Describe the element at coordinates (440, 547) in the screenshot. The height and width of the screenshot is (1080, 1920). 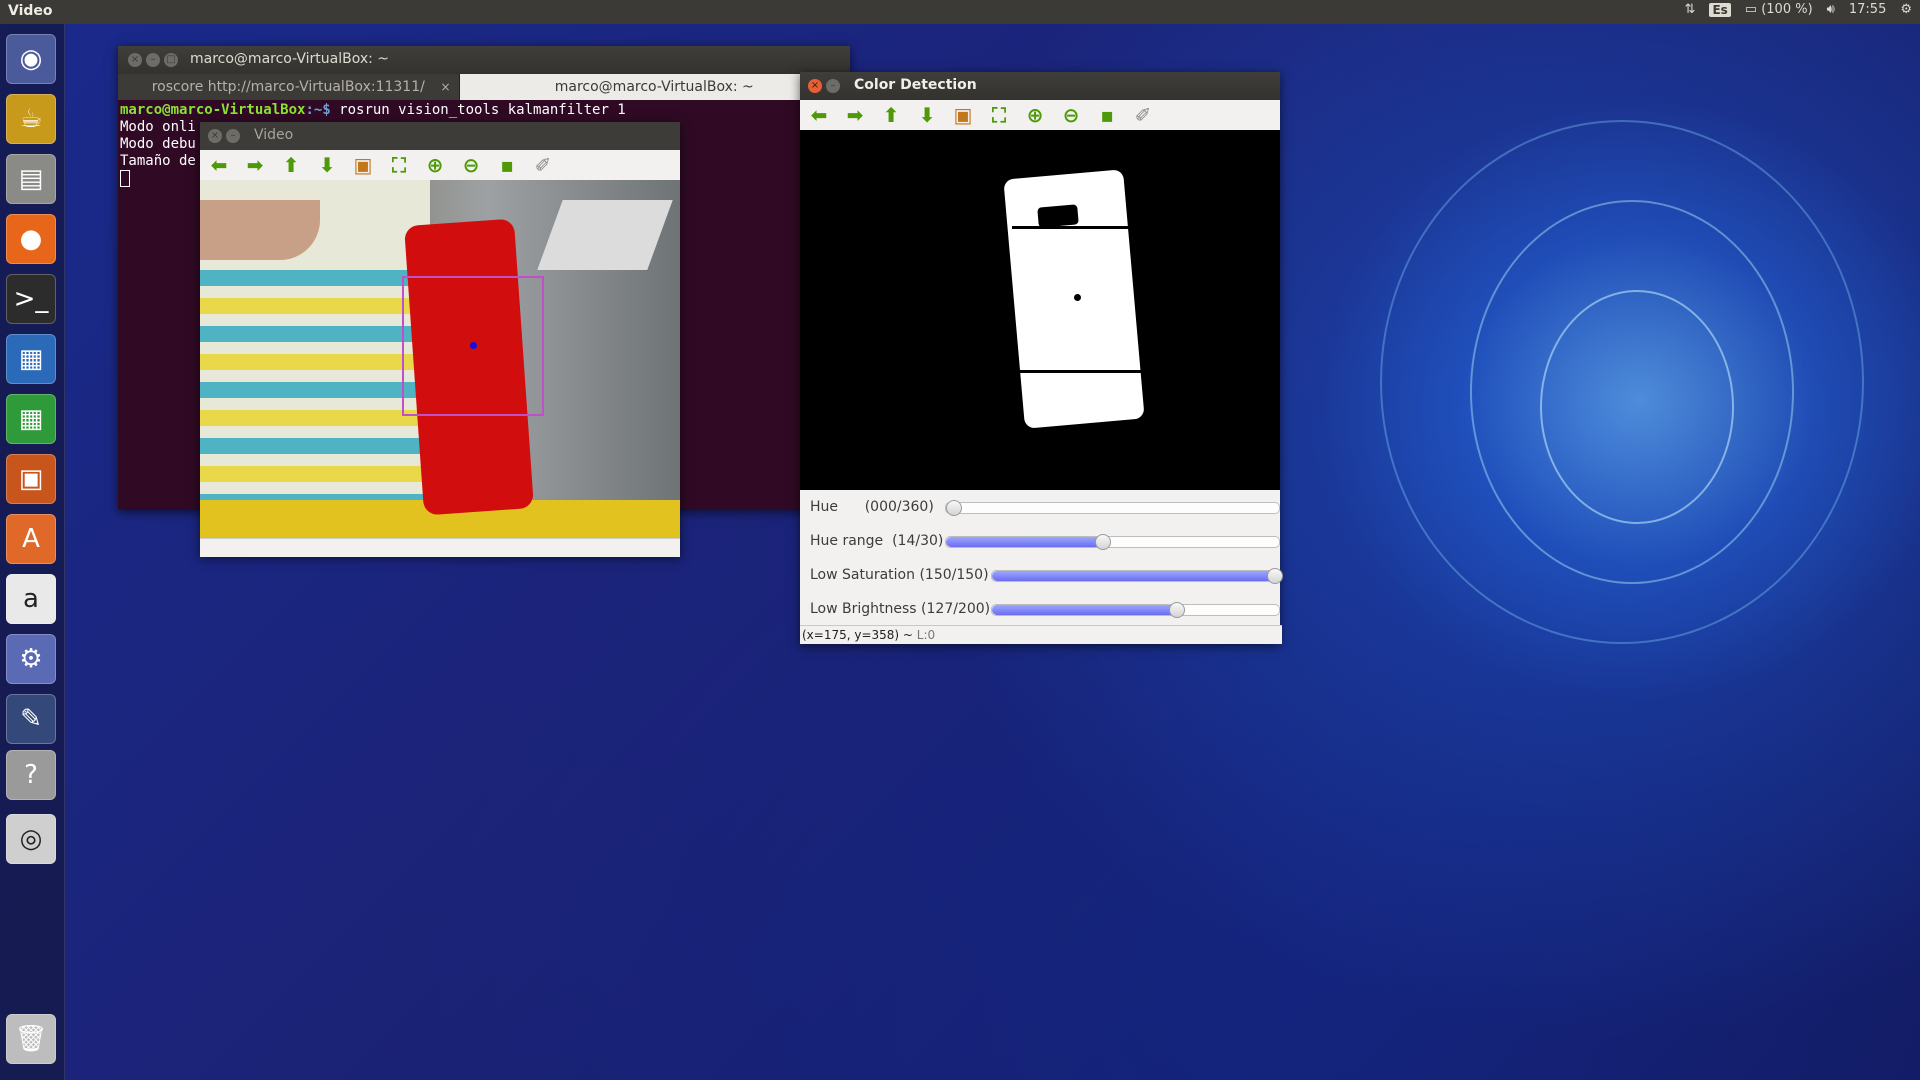
I see `video-statusbar` at that location.